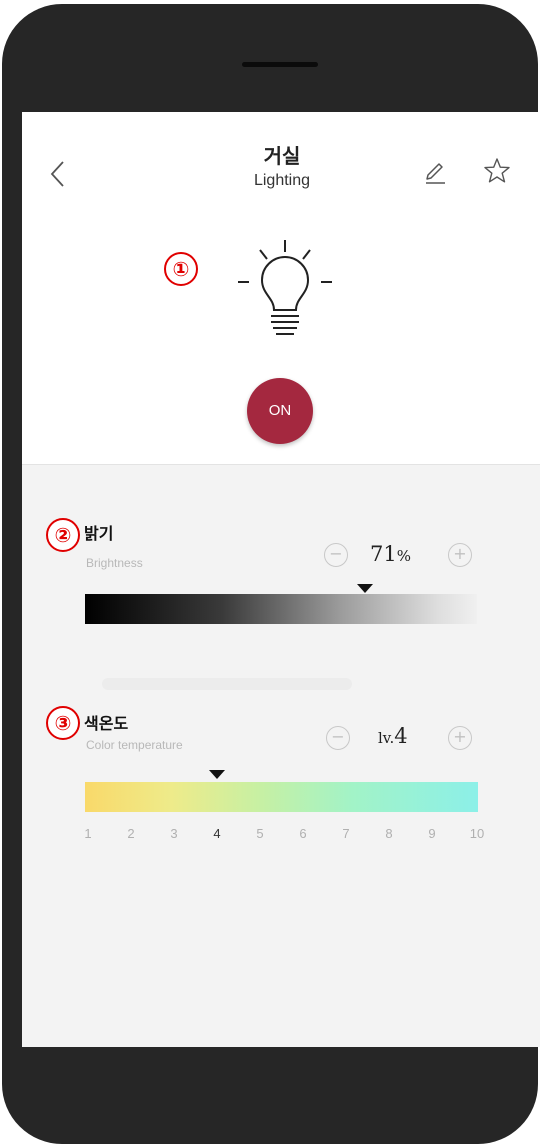  Describe the element at coordinates (336, 555) in the screenshot. I see `brightness-decrease-button: −` at that location.